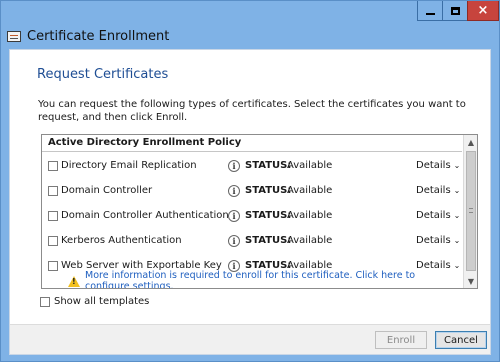 The height and width of the screenshot is (362, 500). I want to click on show-all-templates-option: Show all templates, so click(94, 301).